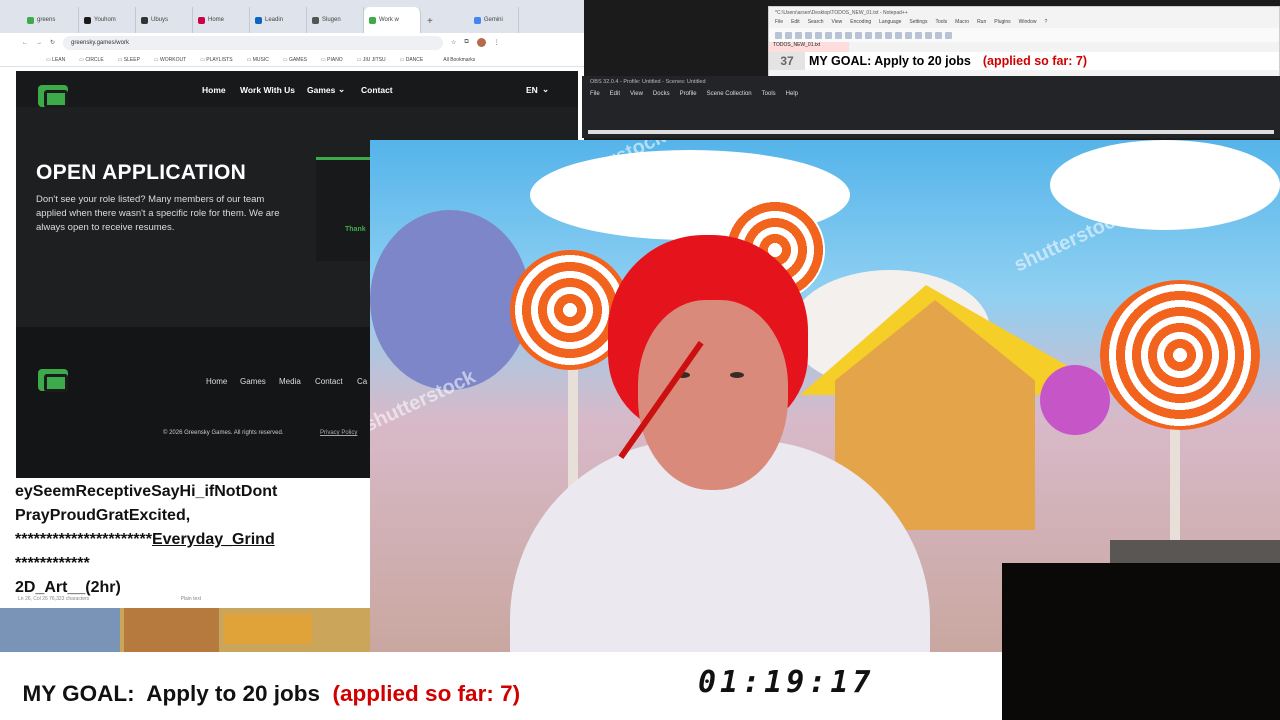 The width and height of the screenshot is (1280, 720). Describe the element at coordinates (52, 42) in the screenshot. I see `reload-icon: ↻` at that location.